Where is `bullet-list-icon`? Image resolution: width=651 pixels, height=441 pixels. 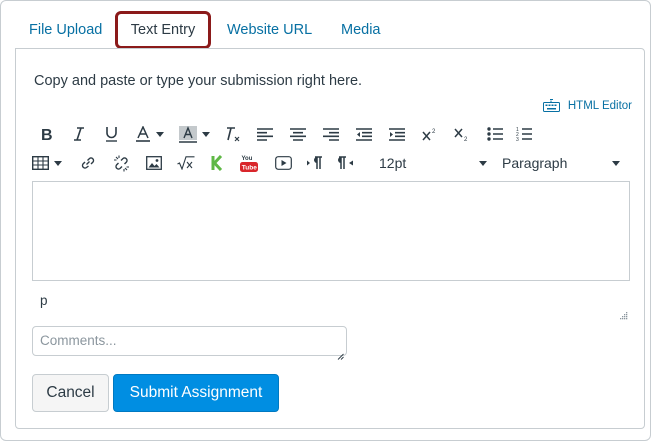 bullet-list-icon is located at coordinates (495, 134).